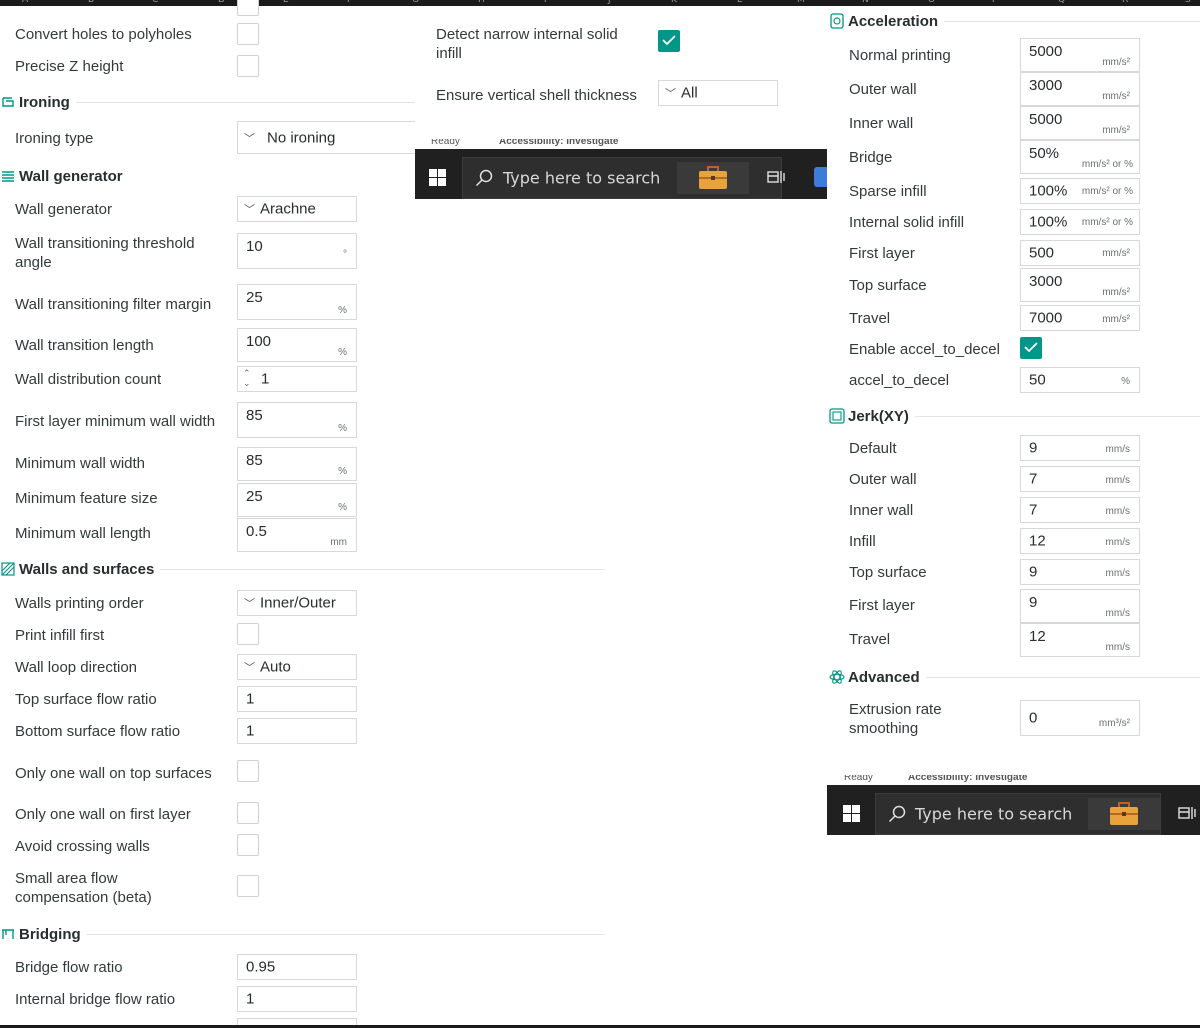 Image resolution: width=1200 pixels, height=1028 pixels. I want to click on column-header: I, so click(545, 2).